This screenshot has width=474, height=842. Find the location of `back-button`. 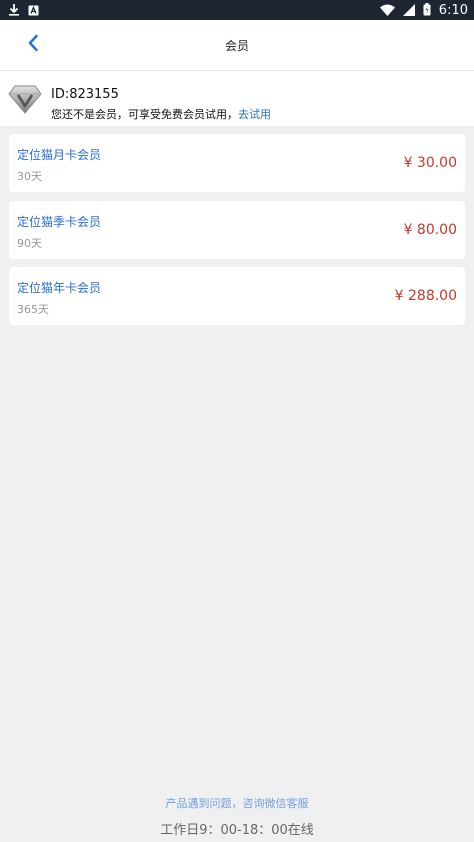

back-button is located at coordinates (33, 45).